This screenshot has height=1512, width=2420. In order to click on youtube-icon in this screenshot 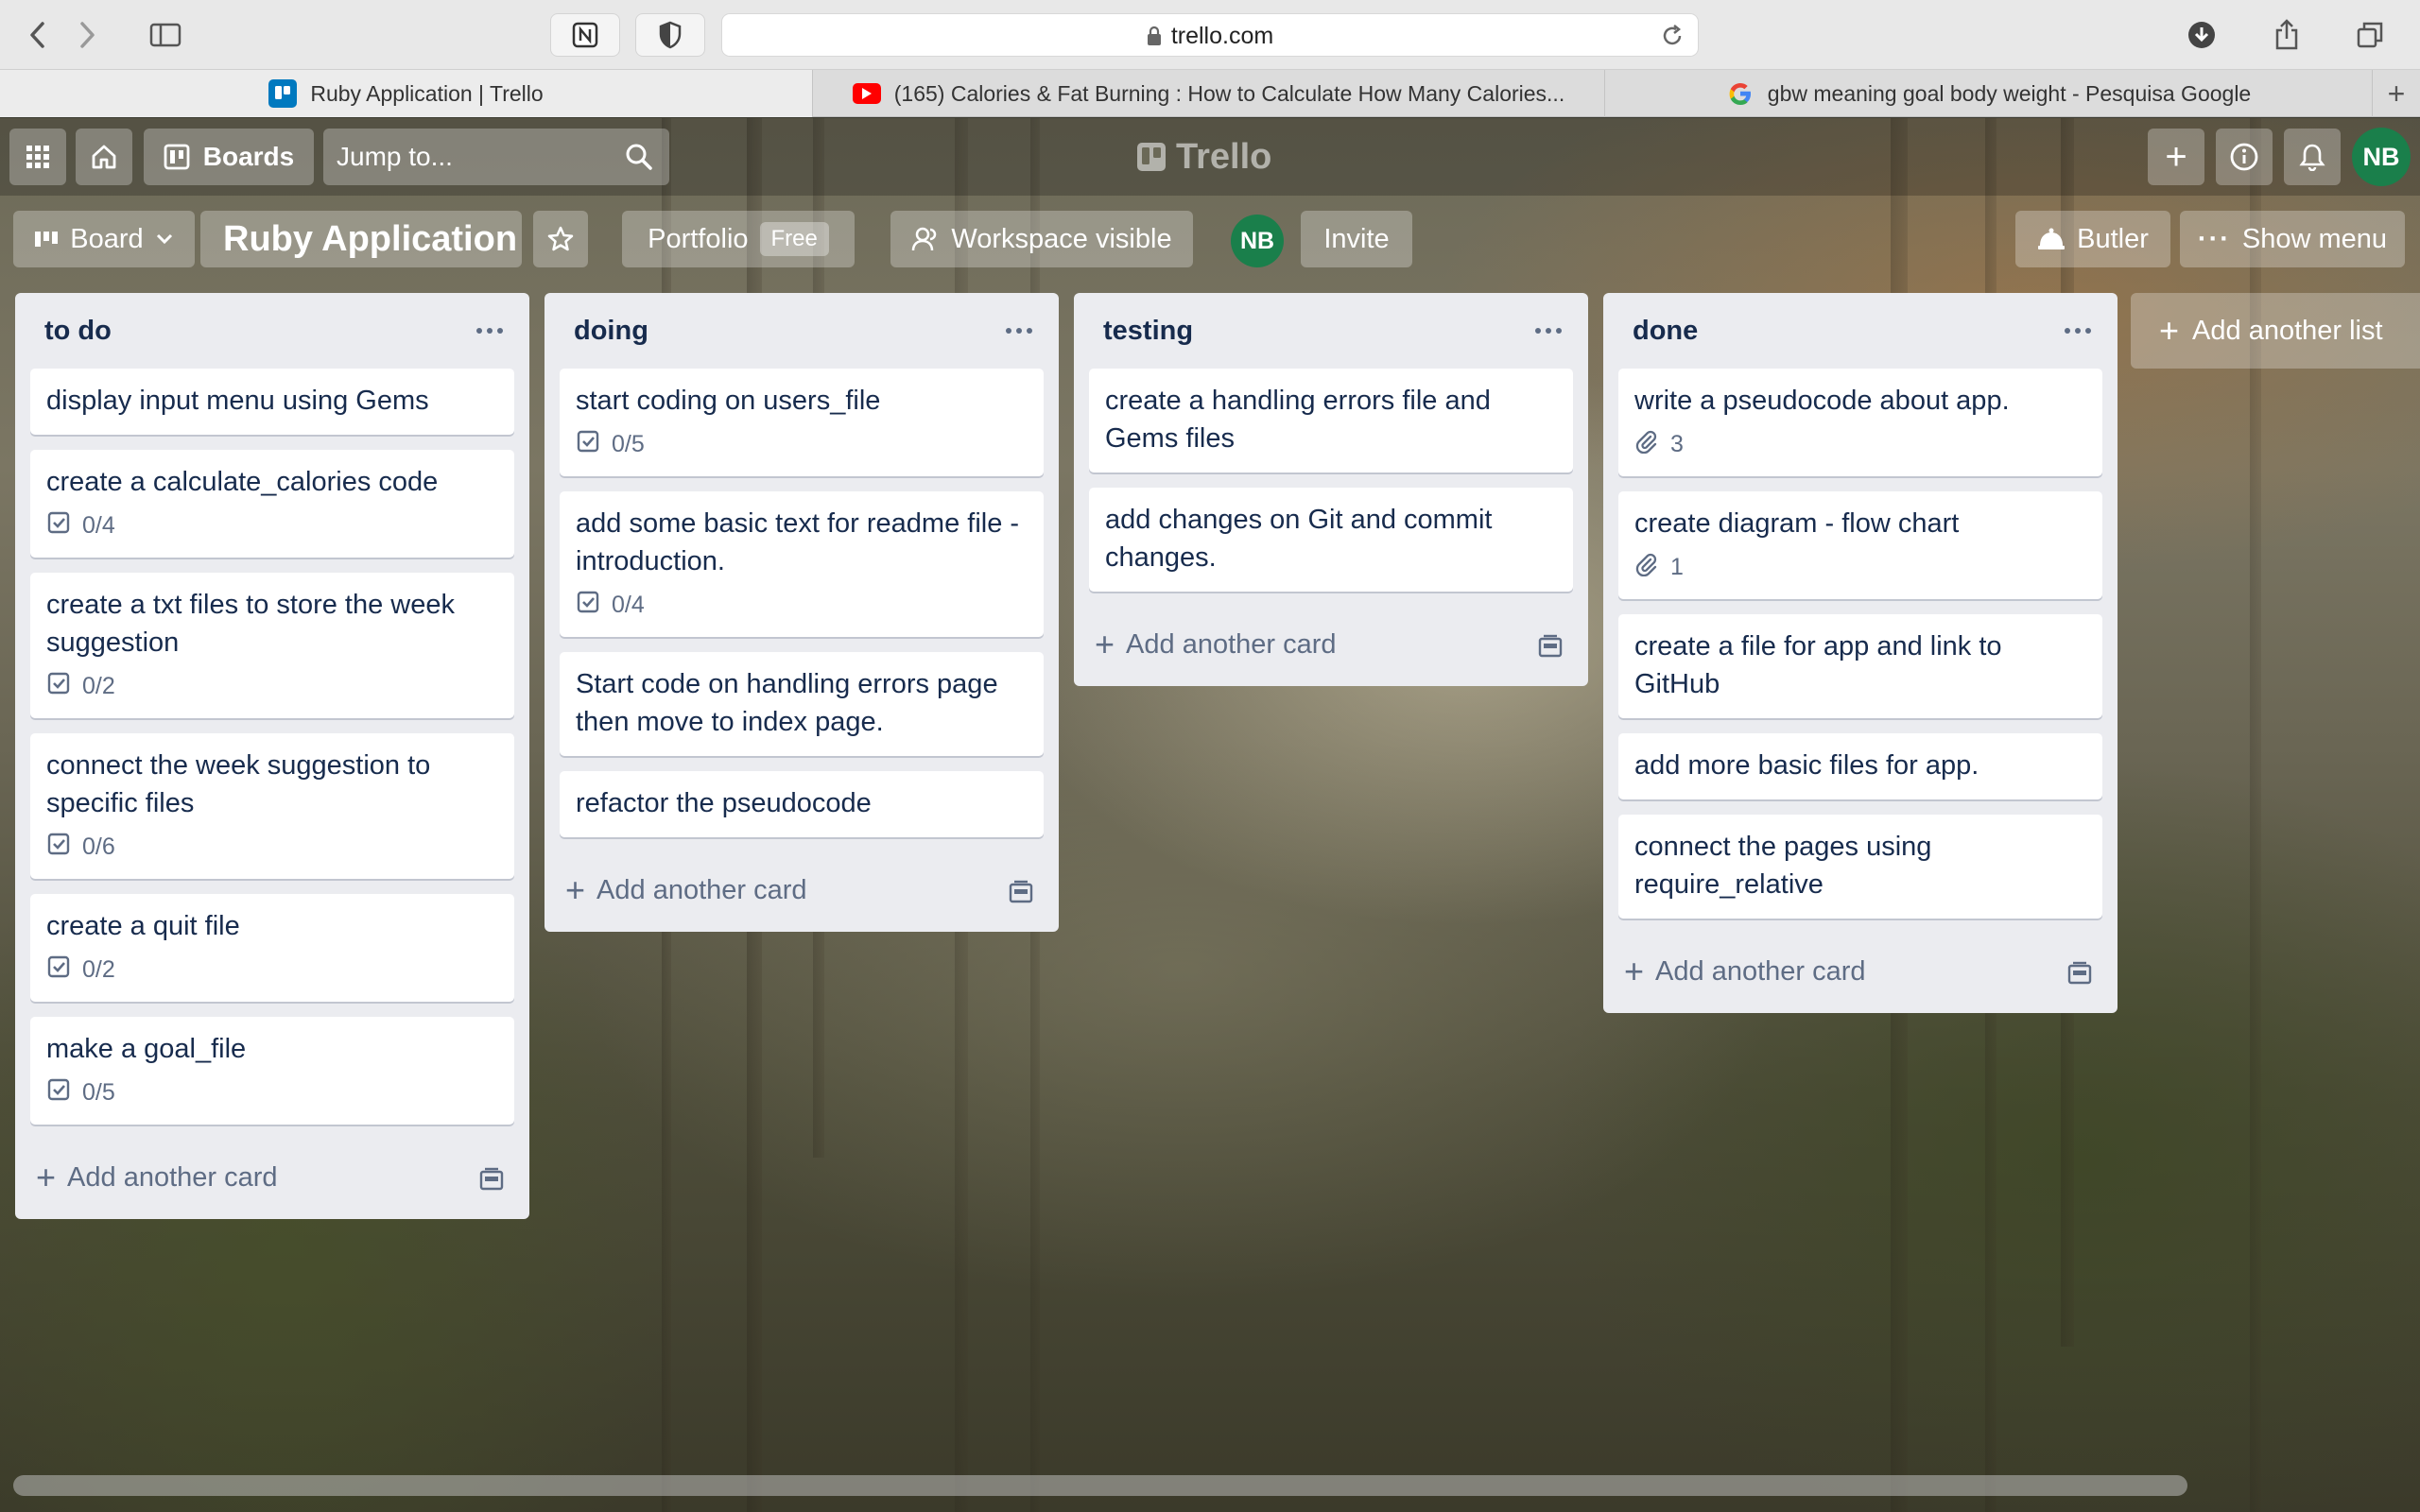, I will do `click(866, 93)`.